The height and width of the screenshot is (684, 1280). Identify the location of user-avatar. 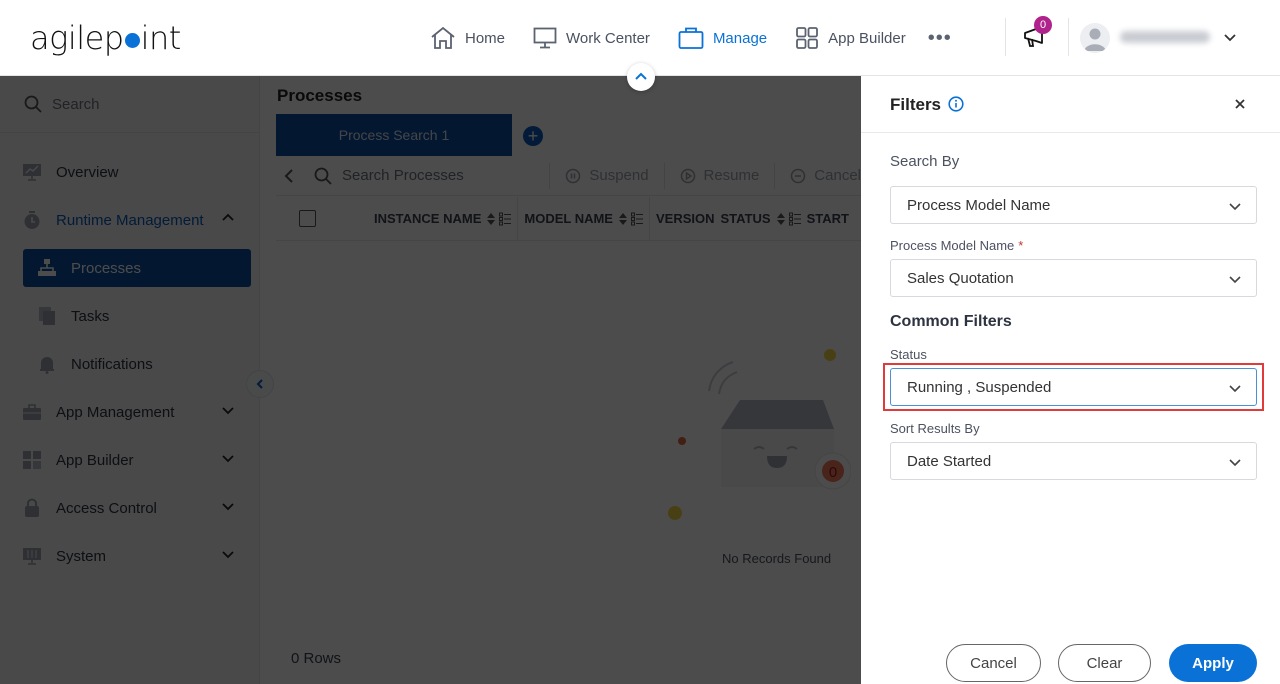
(1095, 38).